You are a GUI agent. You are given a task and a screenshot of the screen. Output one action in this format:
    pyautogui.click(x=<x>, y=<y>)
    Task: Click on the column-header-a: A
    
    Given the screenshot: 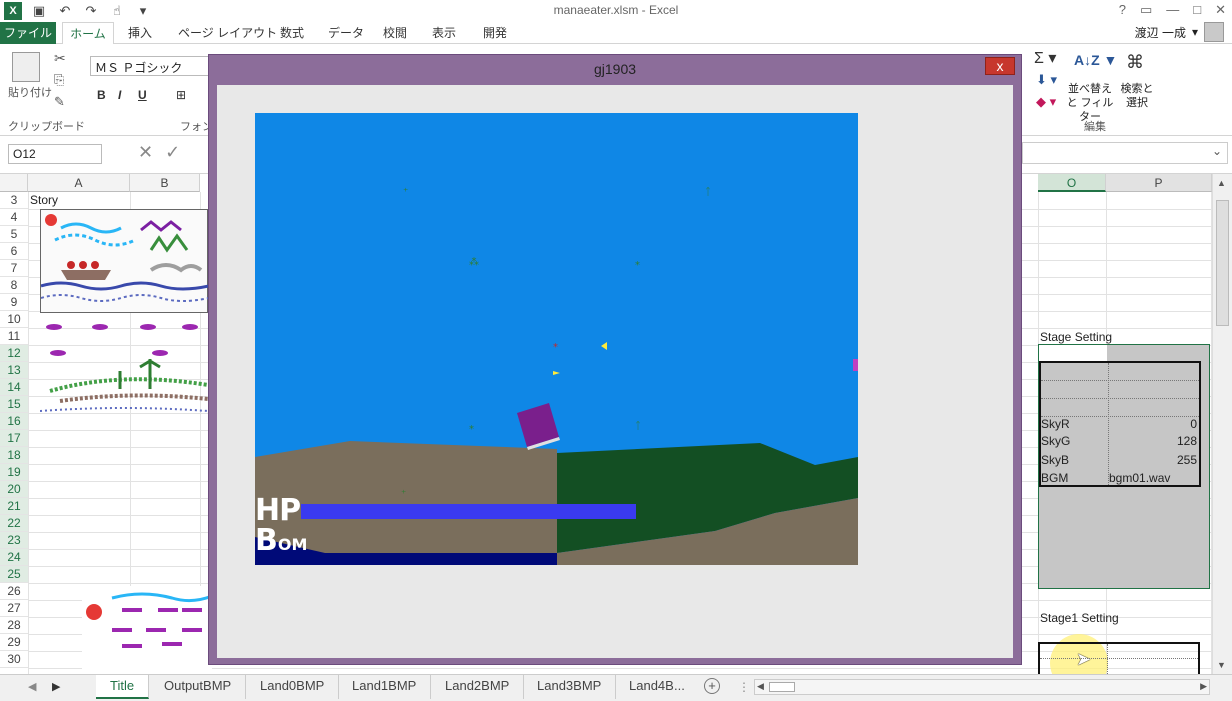 What is the action you would take?
    pyautogui.click(x=79, y=183)
    